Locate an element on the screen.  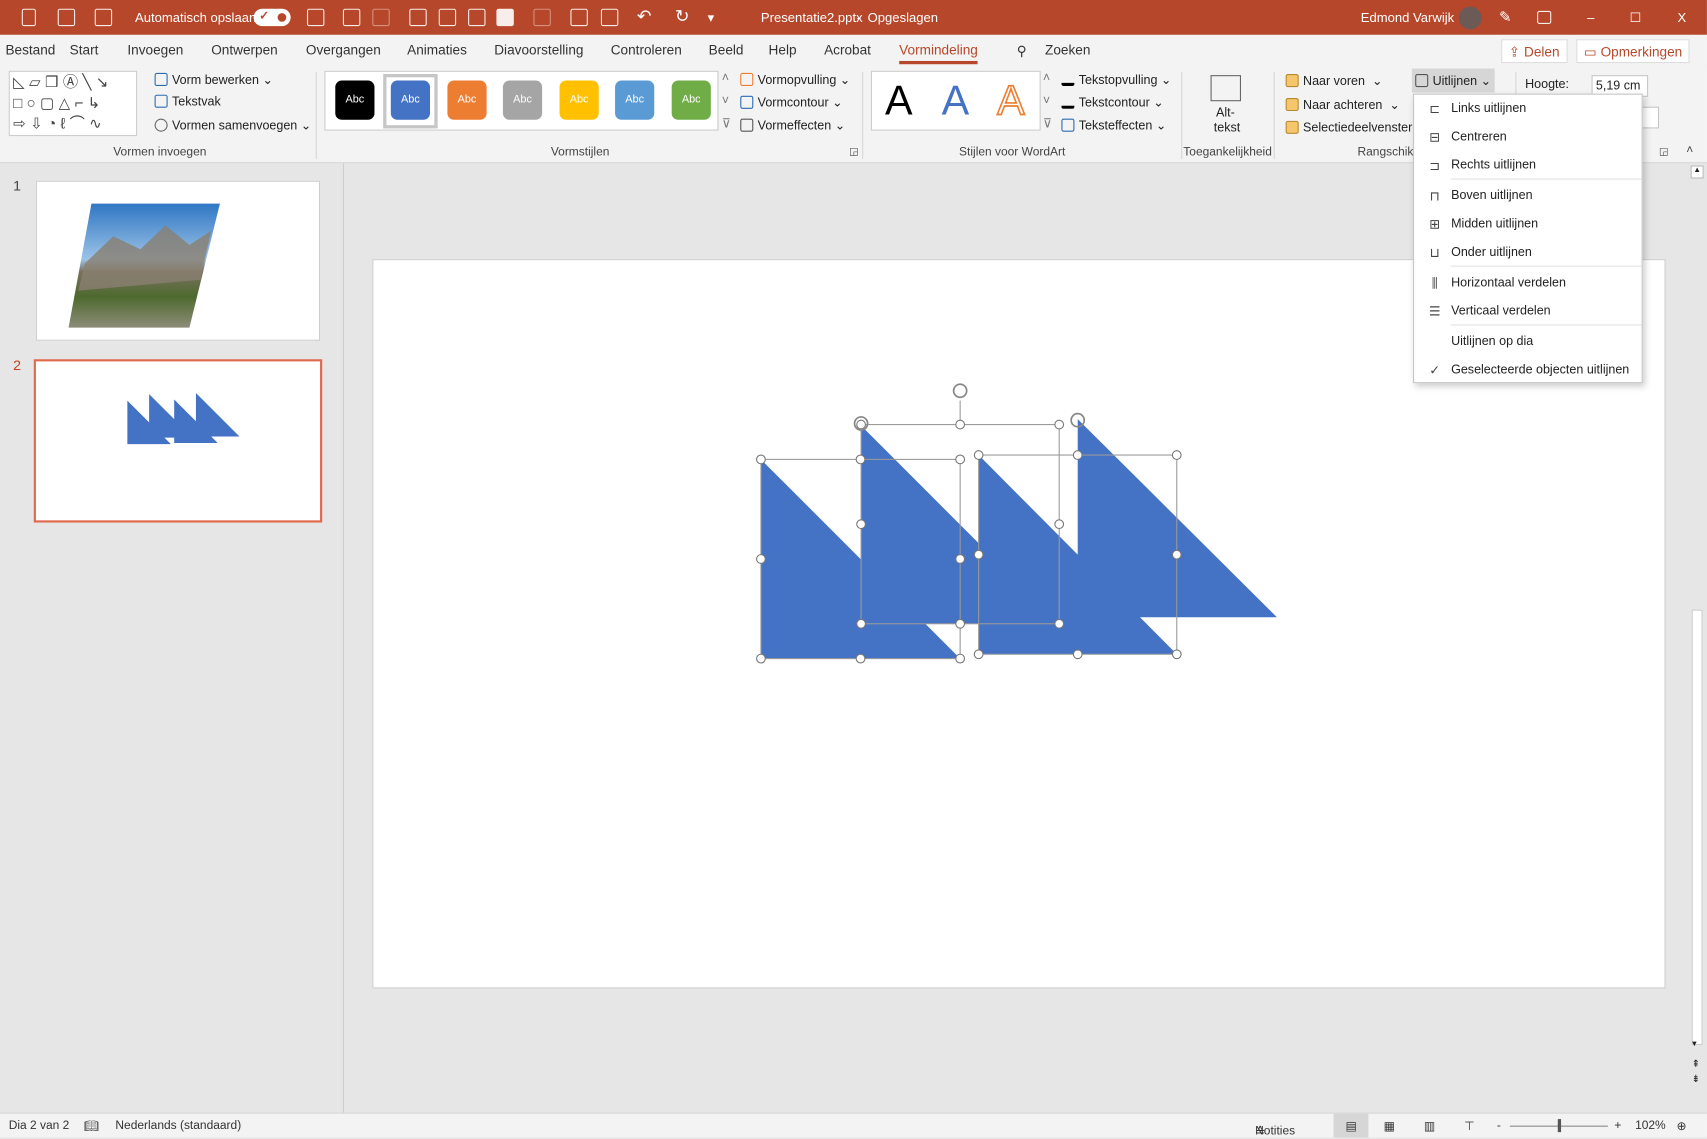
pen-icon: ✎ is located at coordinates (1505, 17).